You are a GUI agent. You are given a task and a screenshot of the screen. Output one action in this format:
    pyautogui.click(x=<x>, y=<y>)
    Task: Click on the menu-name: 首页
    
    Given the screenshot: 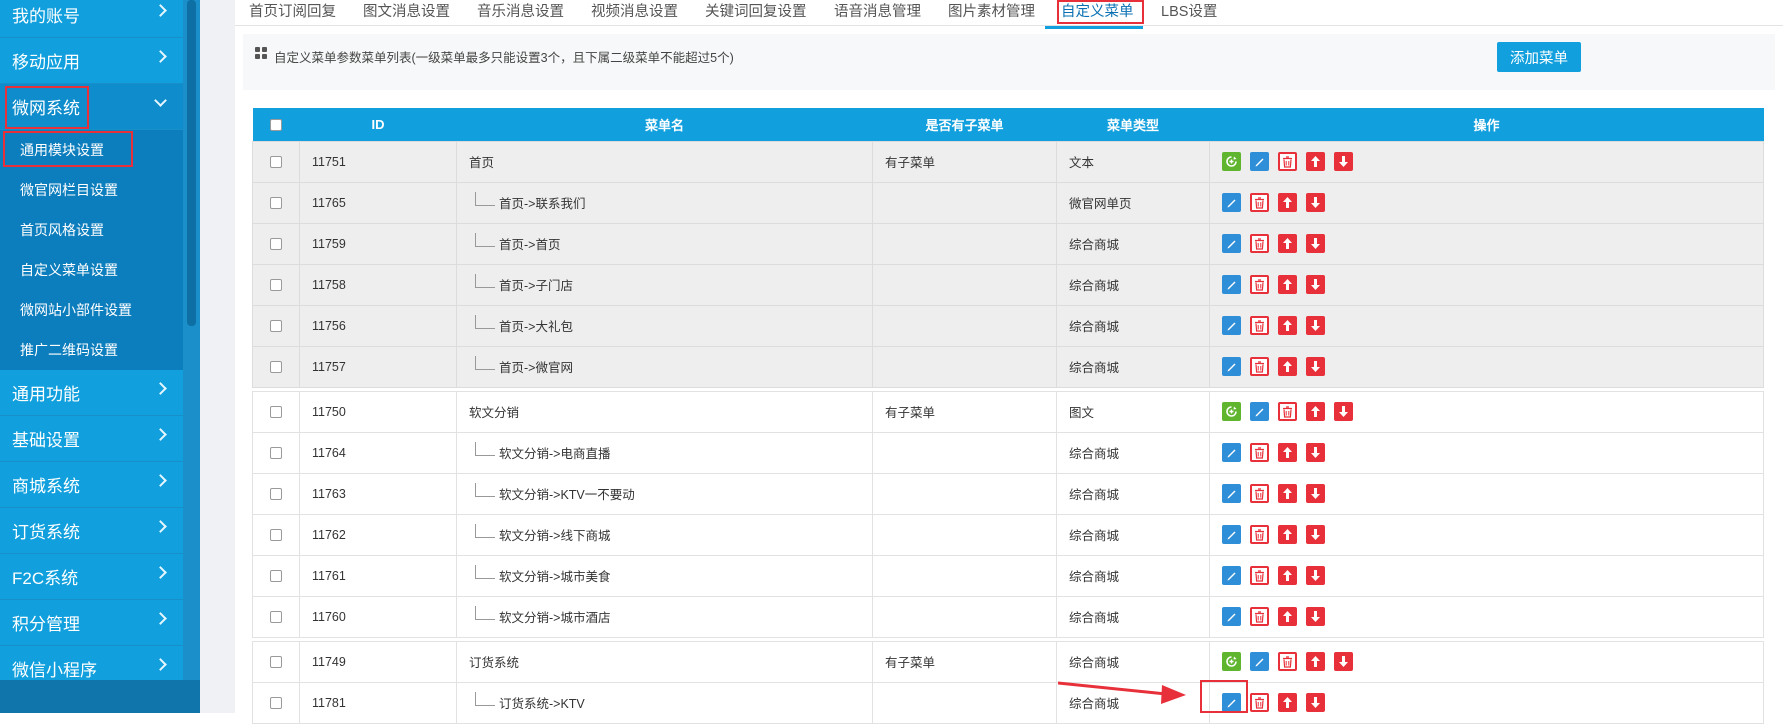 What is the action you would take?
    pyautogui.click(x=482, y=163)
    